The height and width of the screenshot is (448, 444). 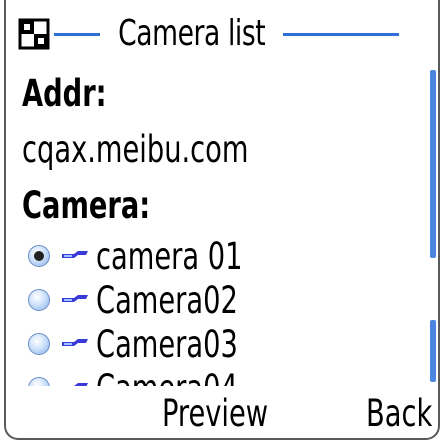 I want to click on back-softkey: Back, so click(x=399, y=414).